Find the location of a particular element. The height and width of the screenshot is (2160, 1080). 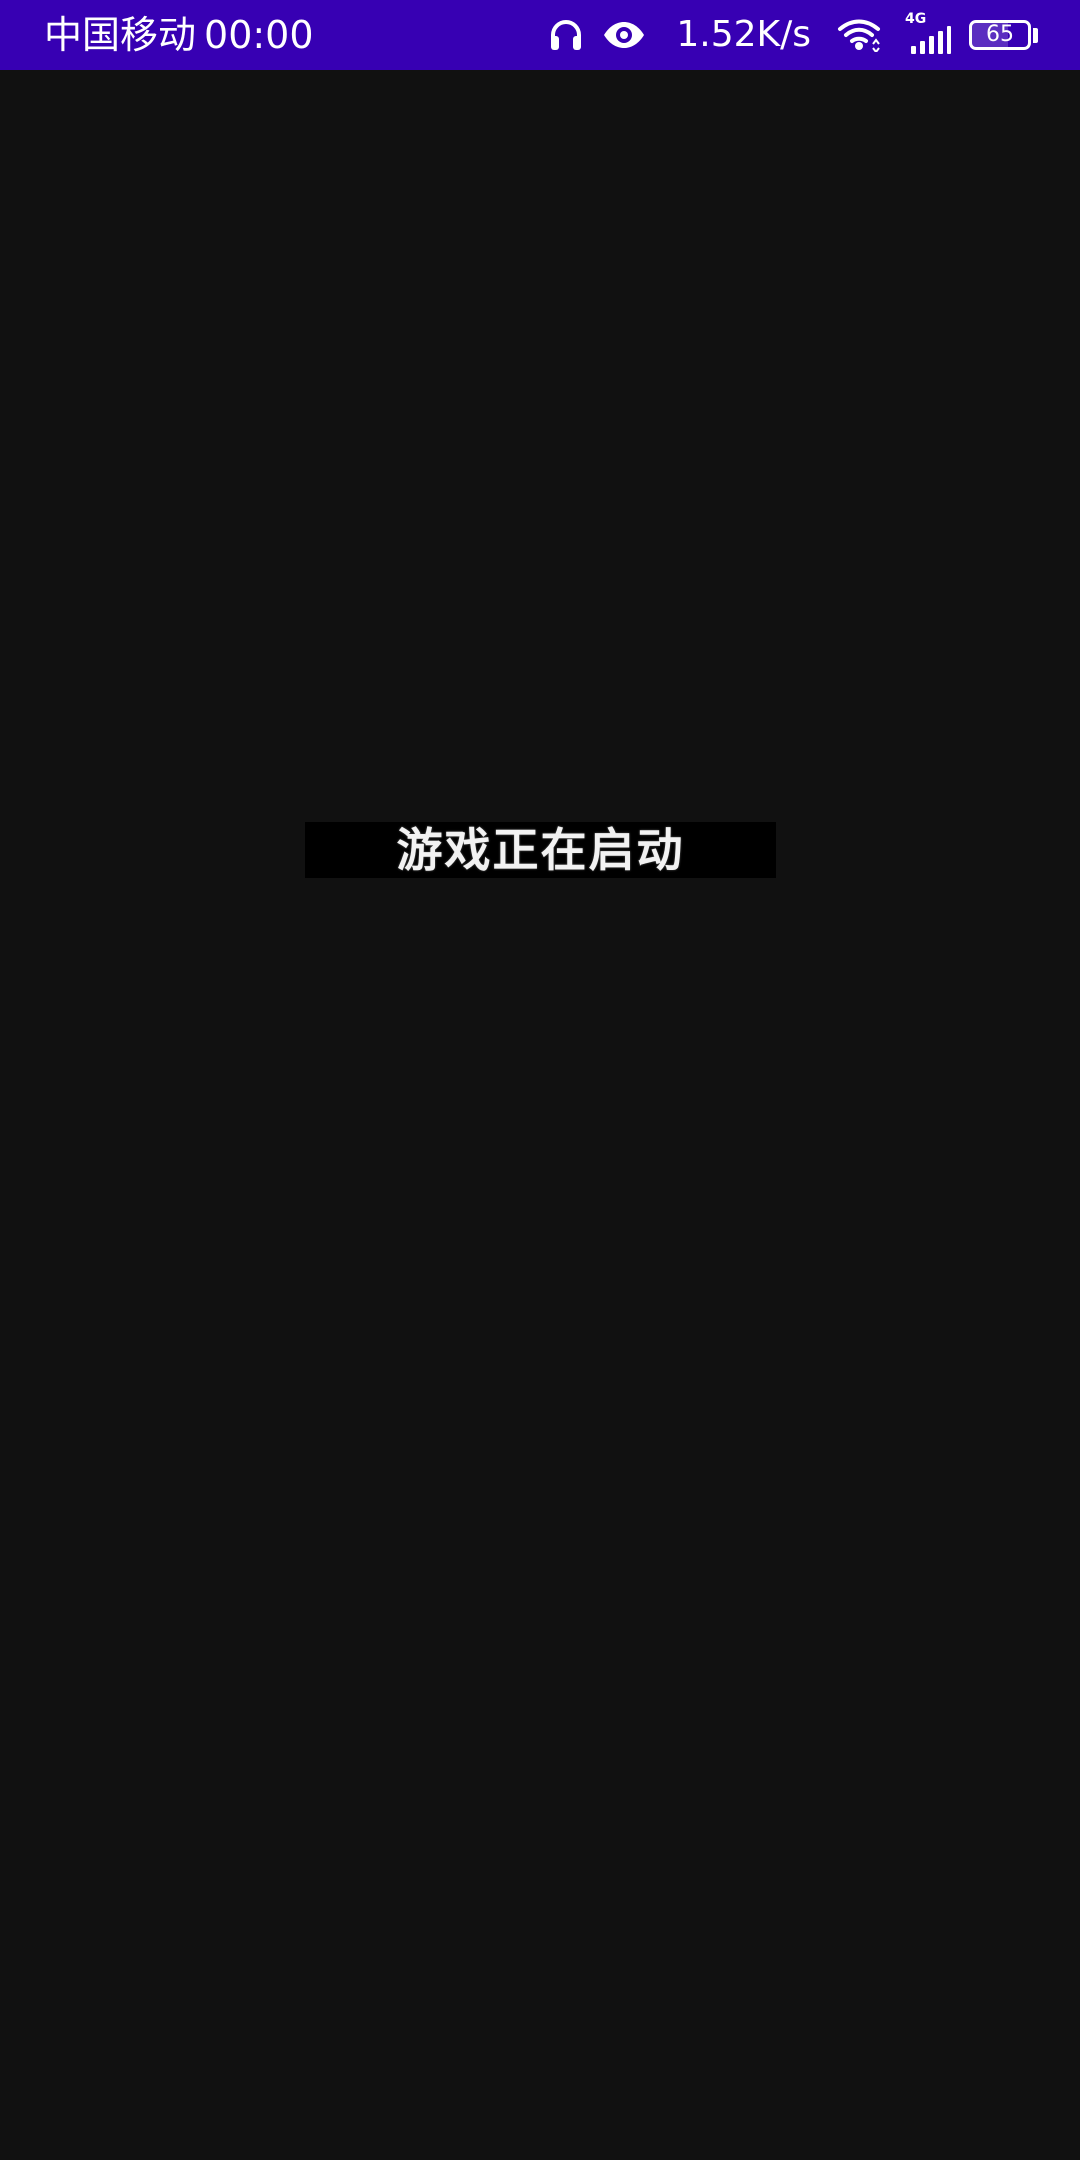

game-loading-message: 游戏正在启动 is located at coordinates (540, 850).